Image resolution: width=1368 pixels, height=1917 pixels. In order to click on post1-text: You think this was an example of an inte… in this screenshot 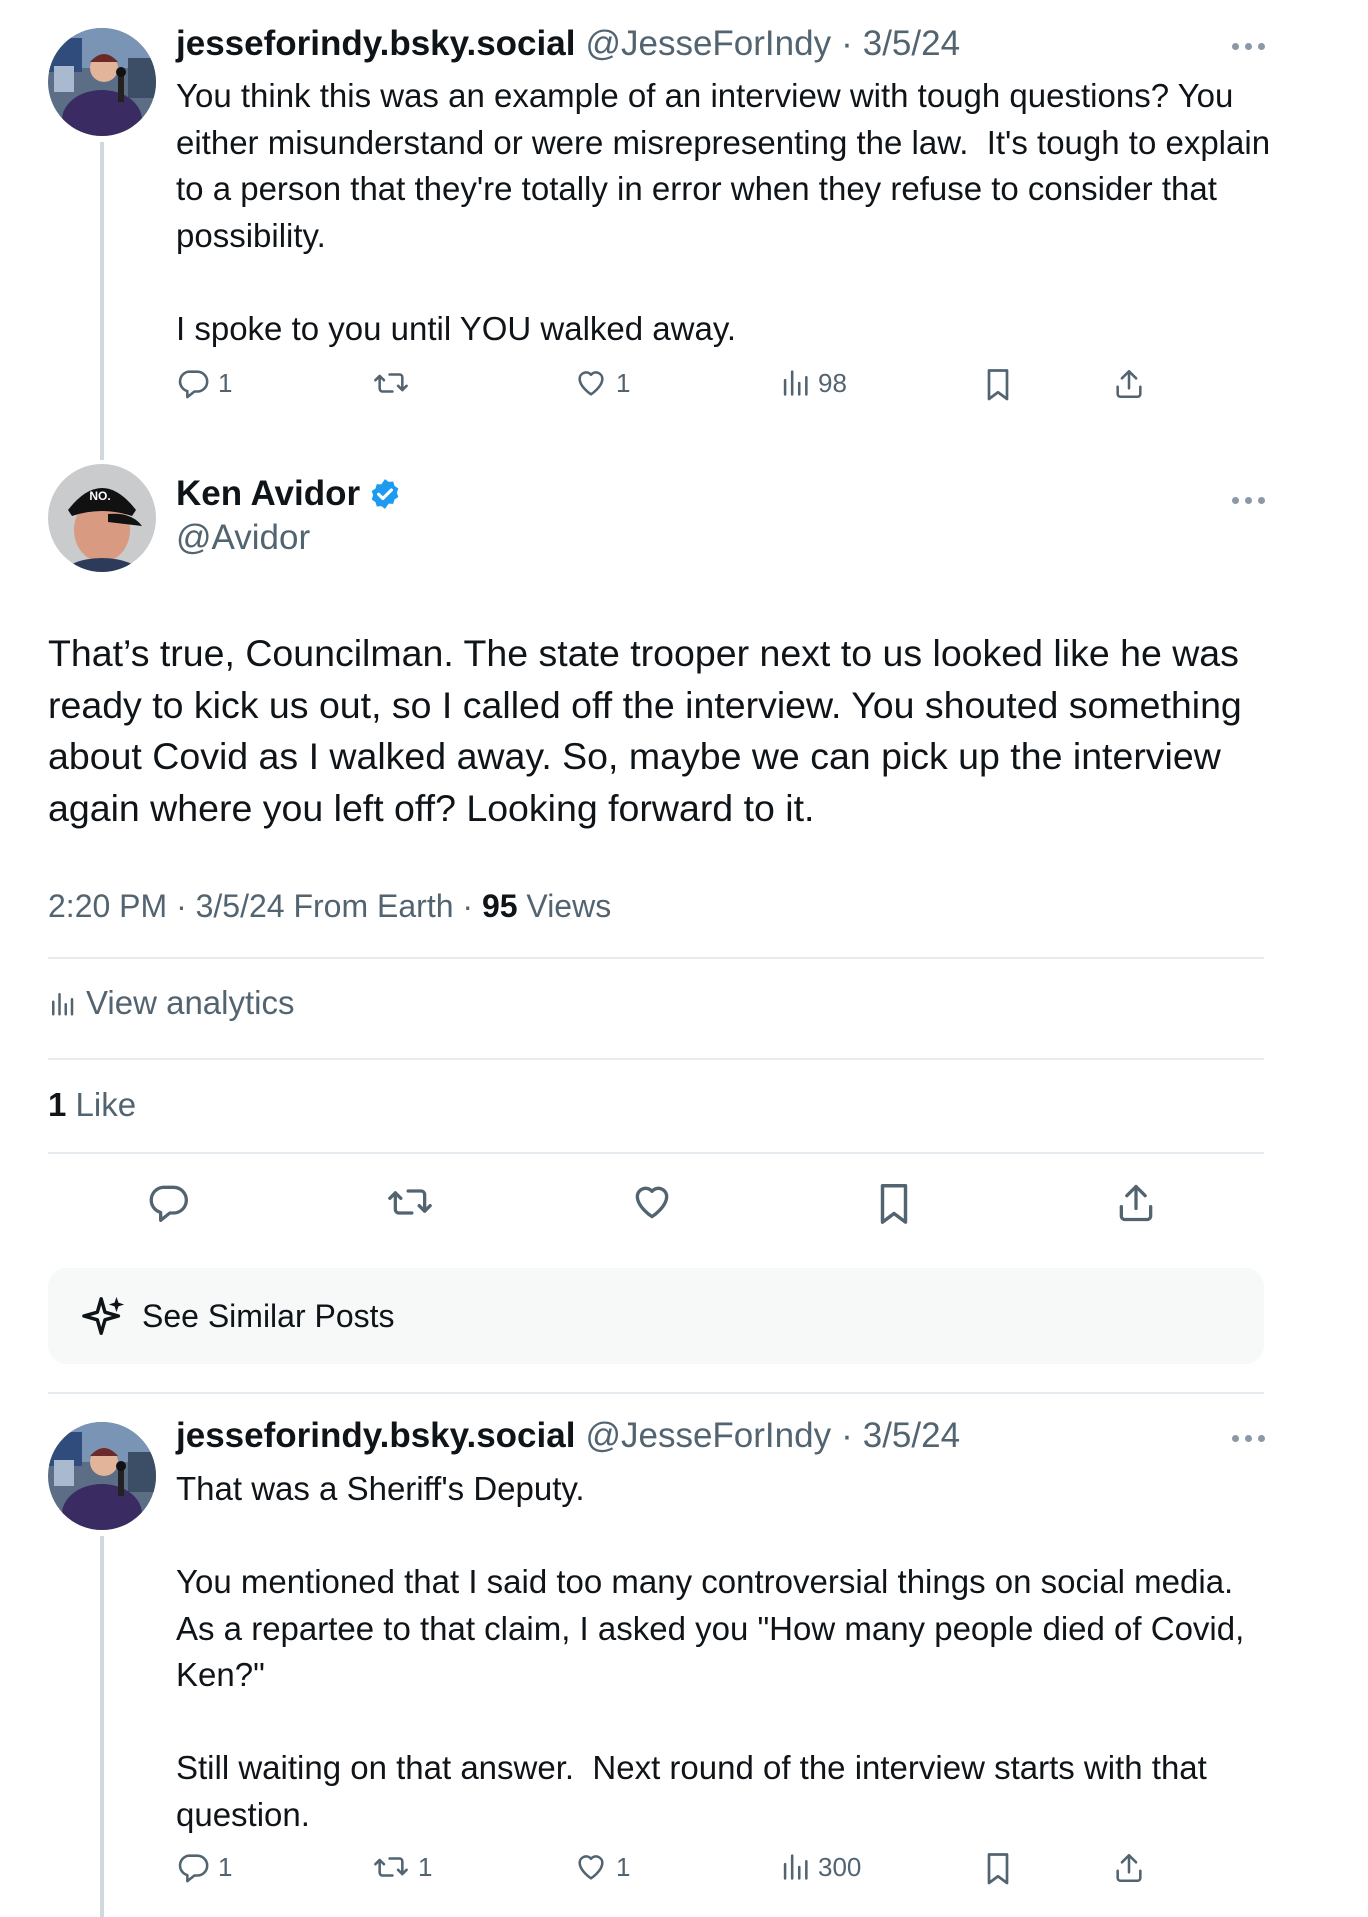, I will do `click(723, 212)`.